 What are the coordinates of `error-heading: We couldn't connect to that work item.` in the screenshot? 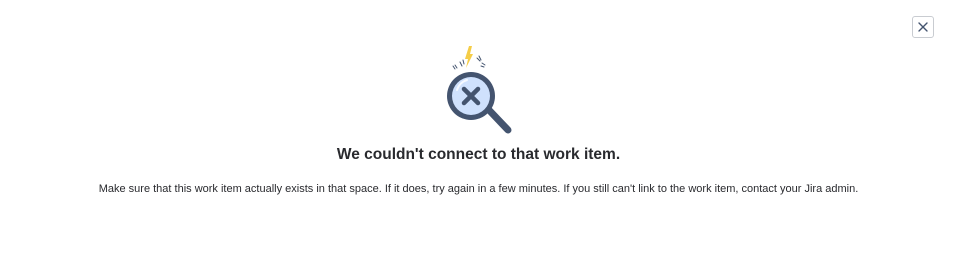 It's located at (478, 154).